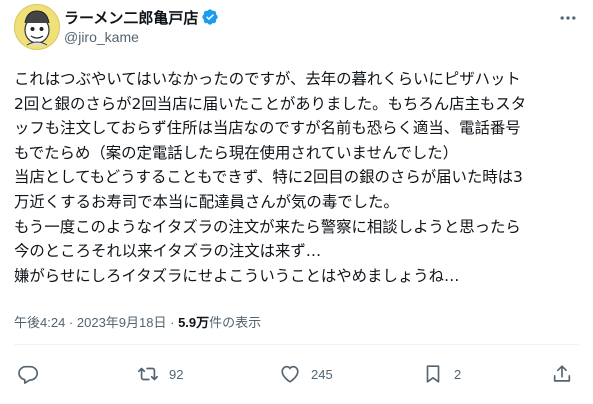 This screenshot has height=404, width=593. What do you see at coordinates (290, 374) in the screenshot?
I see `heart-icon` at bounding box center [290, 374].